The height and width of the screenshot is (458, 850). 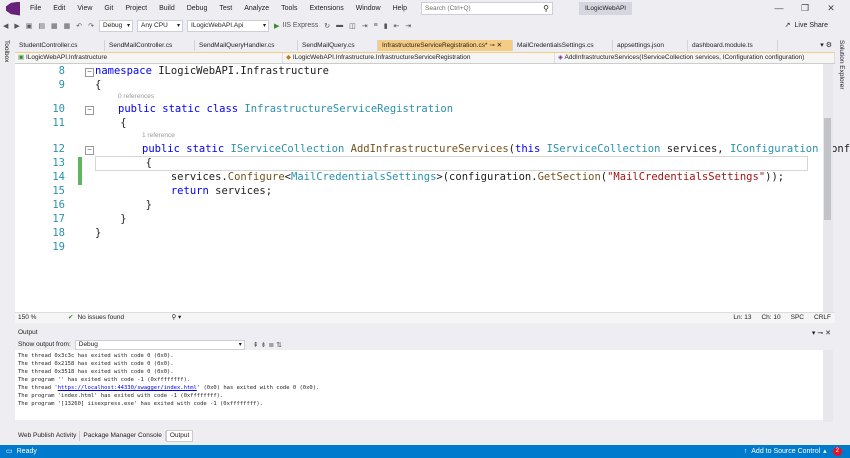 What do you see at coordinates (84, 8) in the screenshot?
I see `menu-view: View` at bounding box center [84, 8].